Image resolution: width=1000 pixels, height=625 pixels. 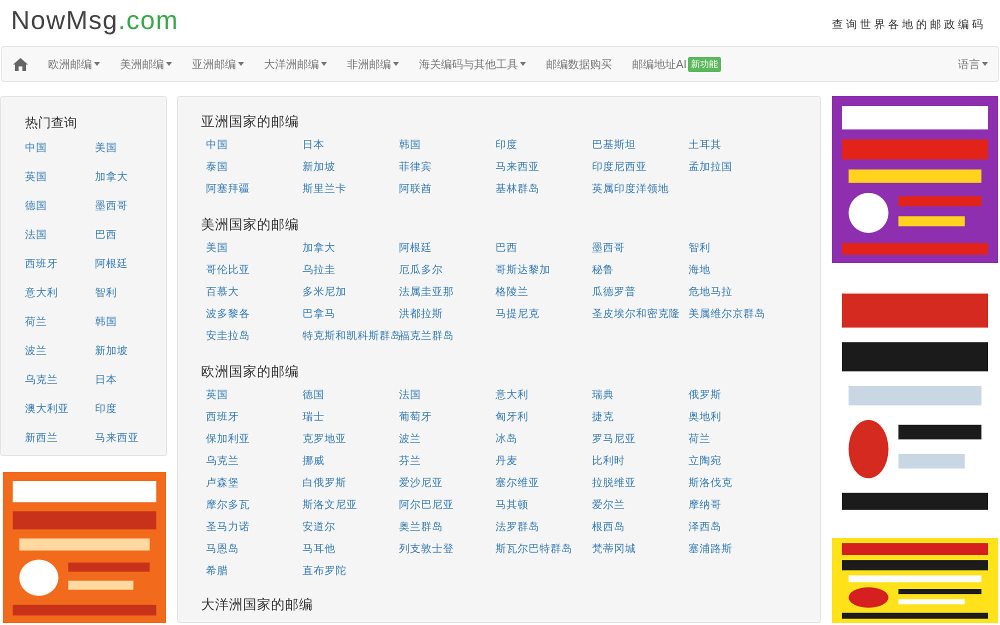 What do you see at coordinates (217, 571) in the screenshot?
I see `country-link: 希腊` at bounding box center [217, 571].